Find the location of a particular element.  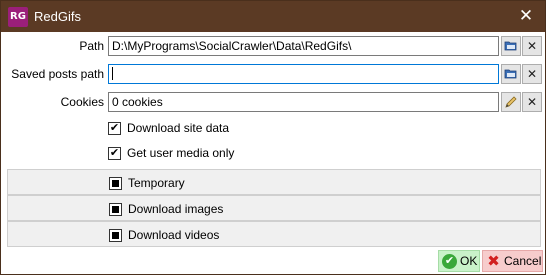

saved-posts-path-row: Saved posts path ✕ is located at coordinates (273, 74).